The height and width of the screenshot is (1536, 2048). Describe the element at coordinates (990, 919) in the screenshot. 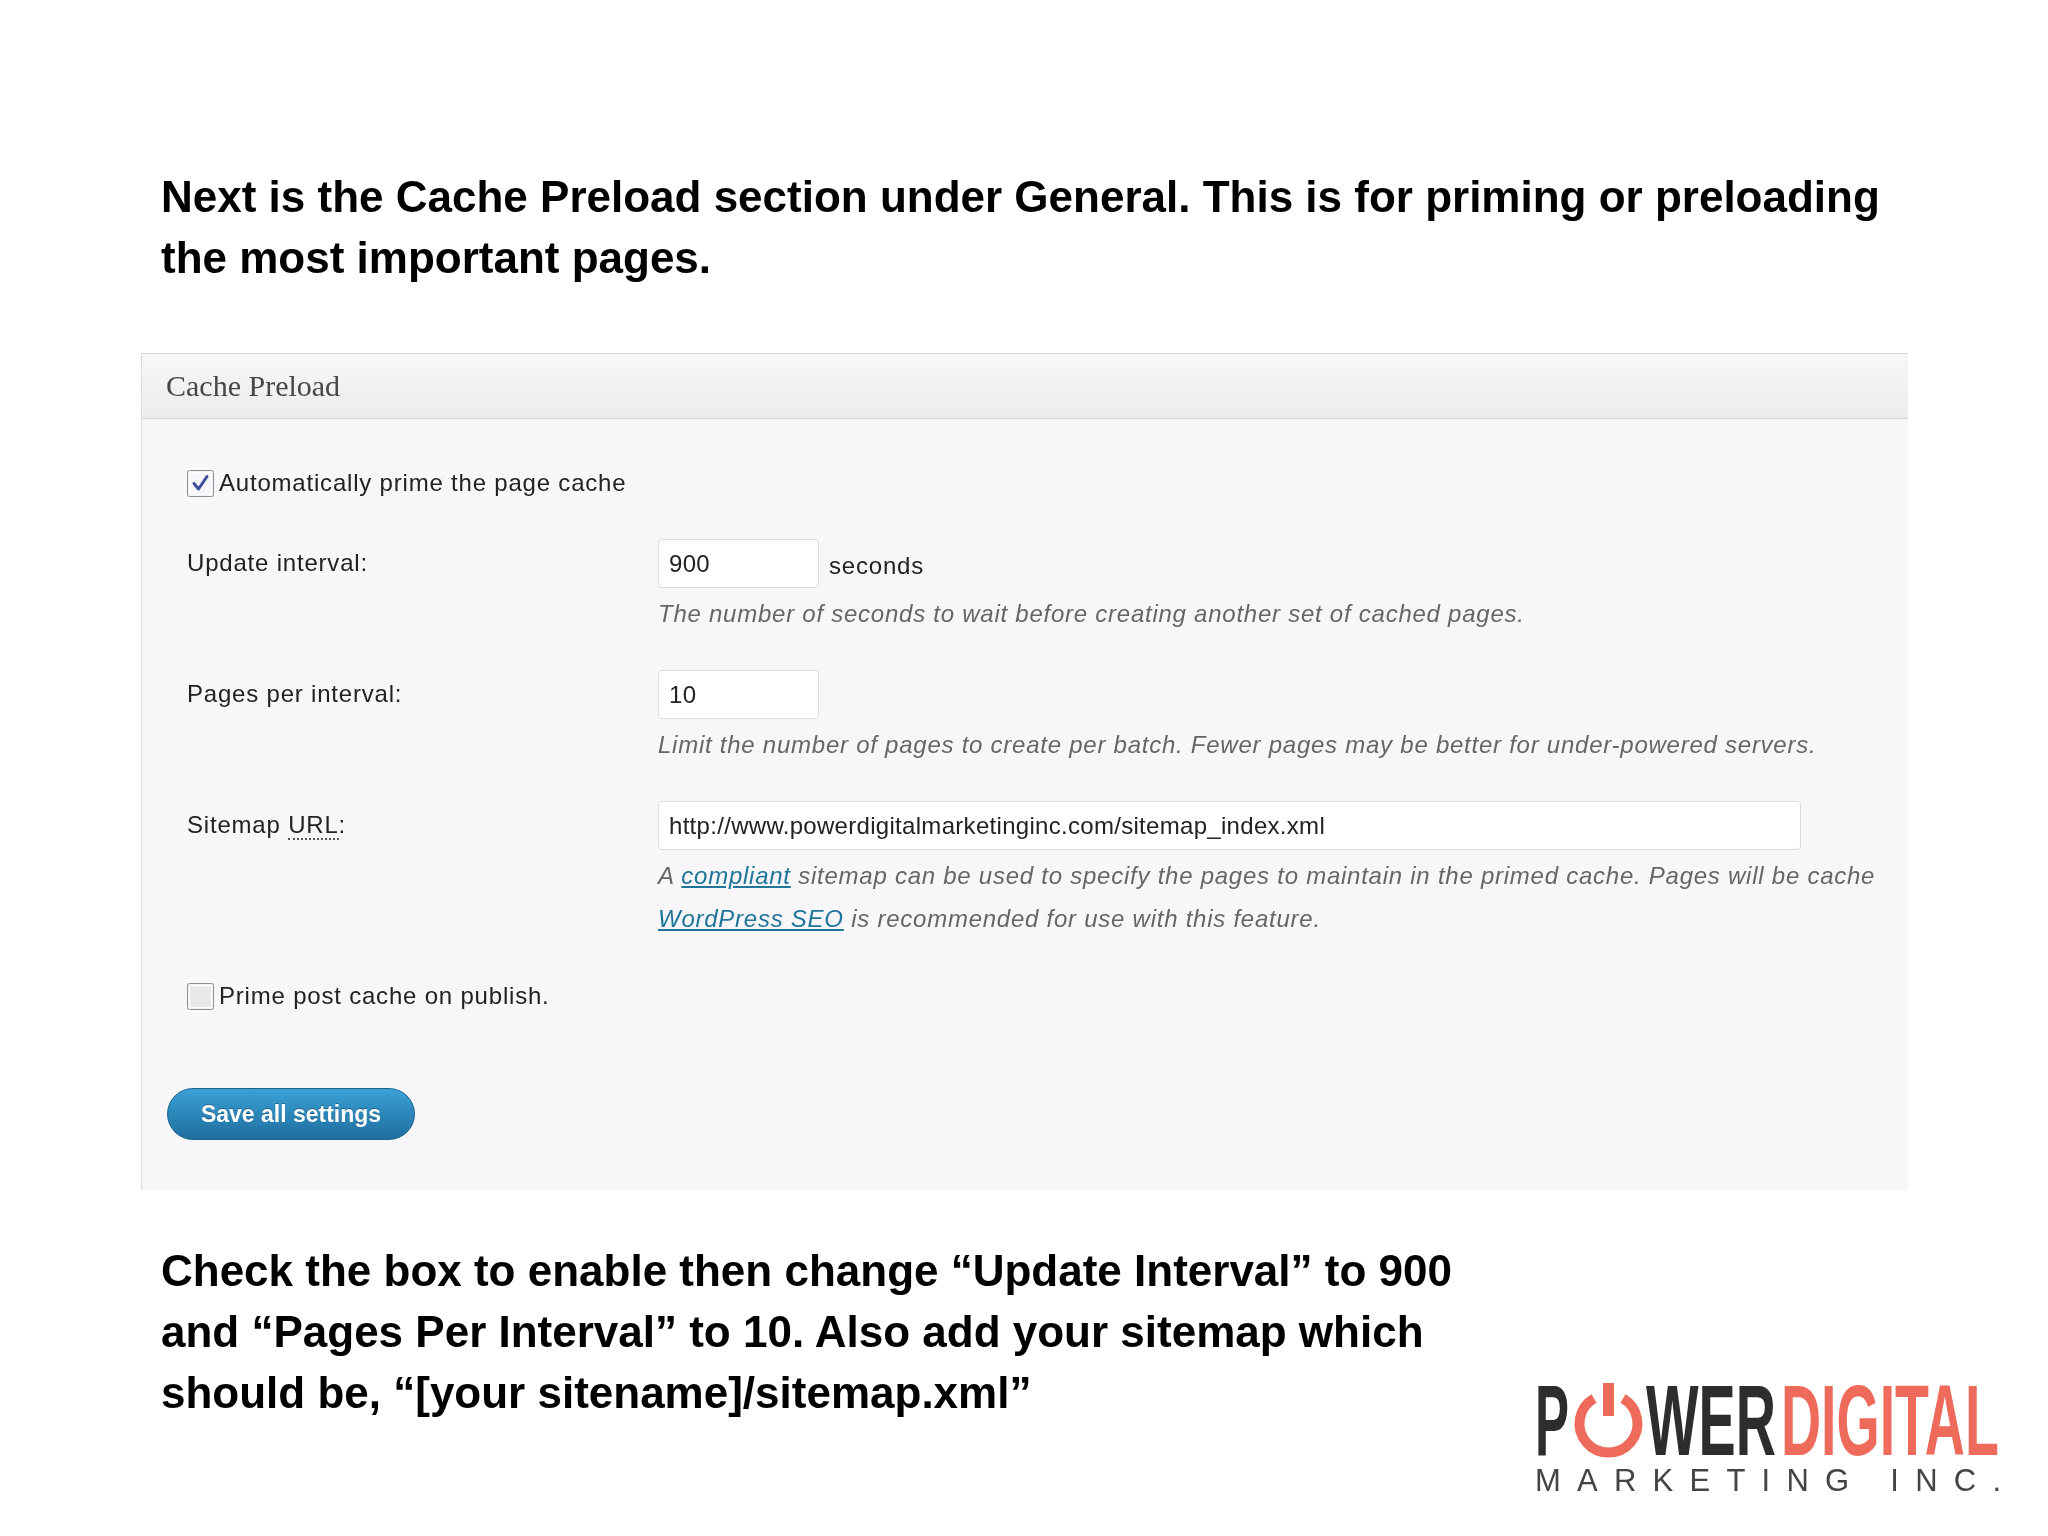

I see `help-text: WordPress SEO is recommended for use with this feature.` at that location.